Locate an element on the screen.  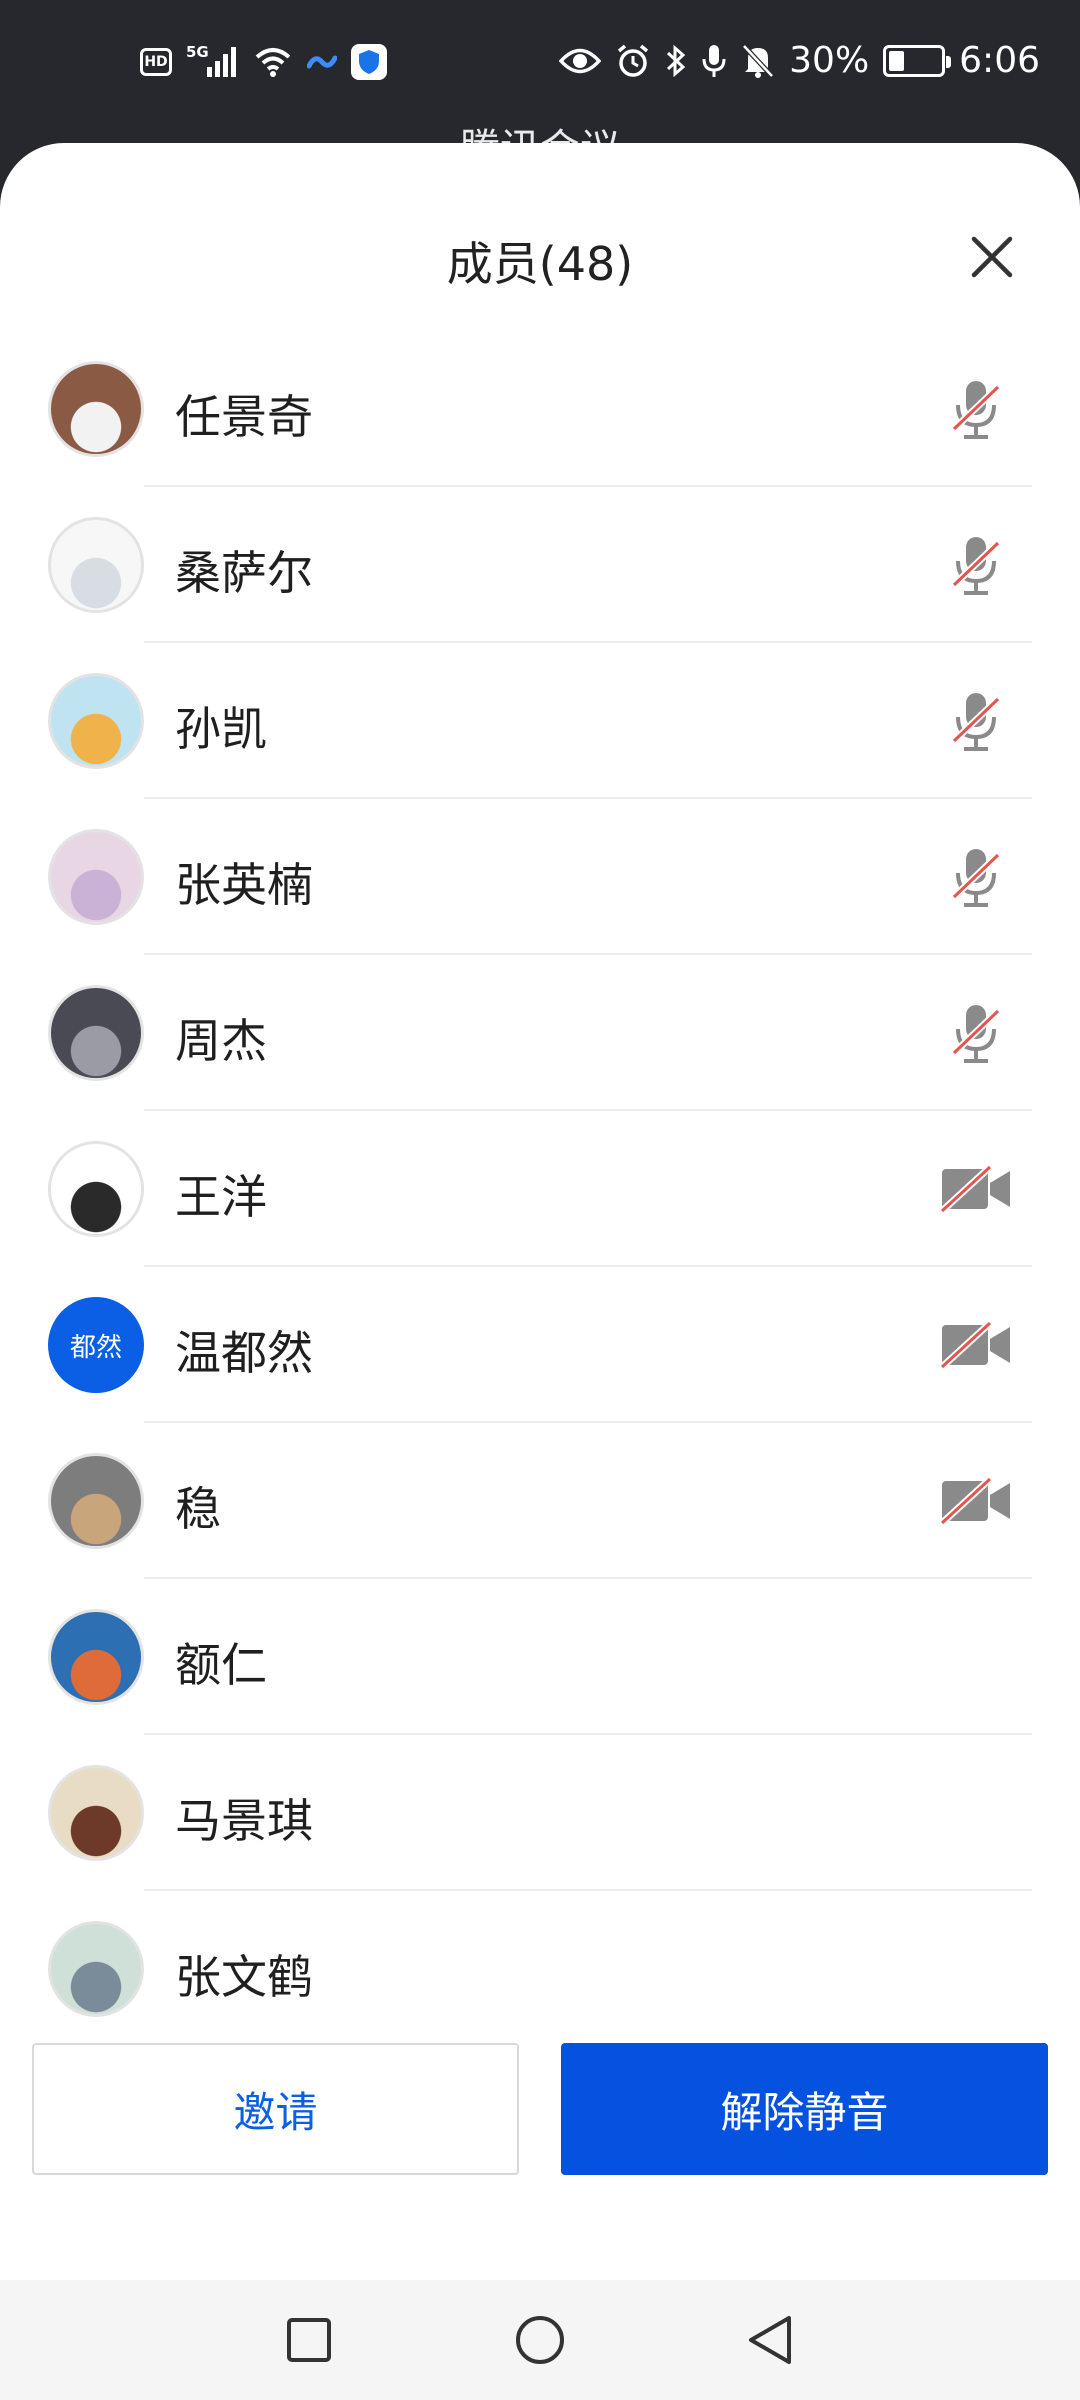
signal-5g-icon: 5G is located at coordinates (212, 61).